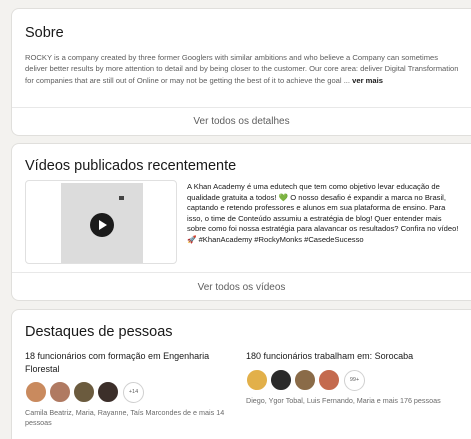  What do you see at coordinates (358, 356) in the screenshot?
I see `highlight-location-title: 180 funcionários trabalham em: Sorocaba` at bounding box center [358, 356].